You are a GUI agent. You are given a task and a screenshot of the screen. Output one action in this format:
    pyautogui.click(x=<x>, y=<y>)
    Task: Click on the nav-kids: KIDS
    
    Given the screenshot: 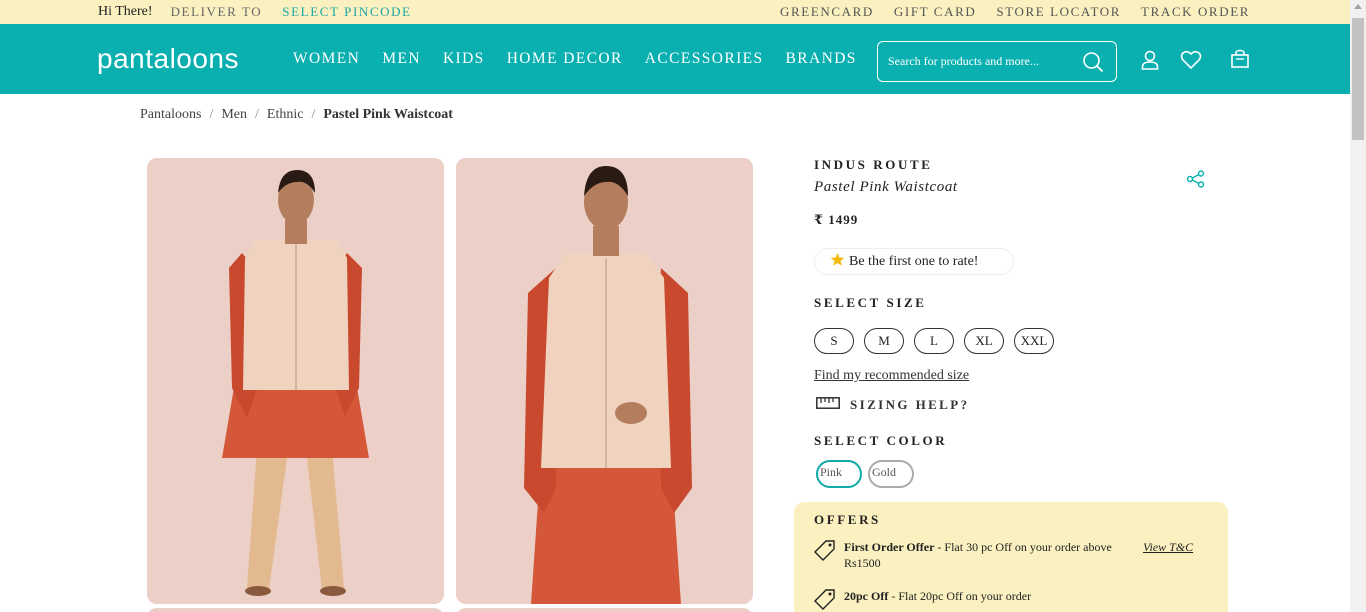 What is the action you would take?
    pyautogui.click(x=464, y=59)
    